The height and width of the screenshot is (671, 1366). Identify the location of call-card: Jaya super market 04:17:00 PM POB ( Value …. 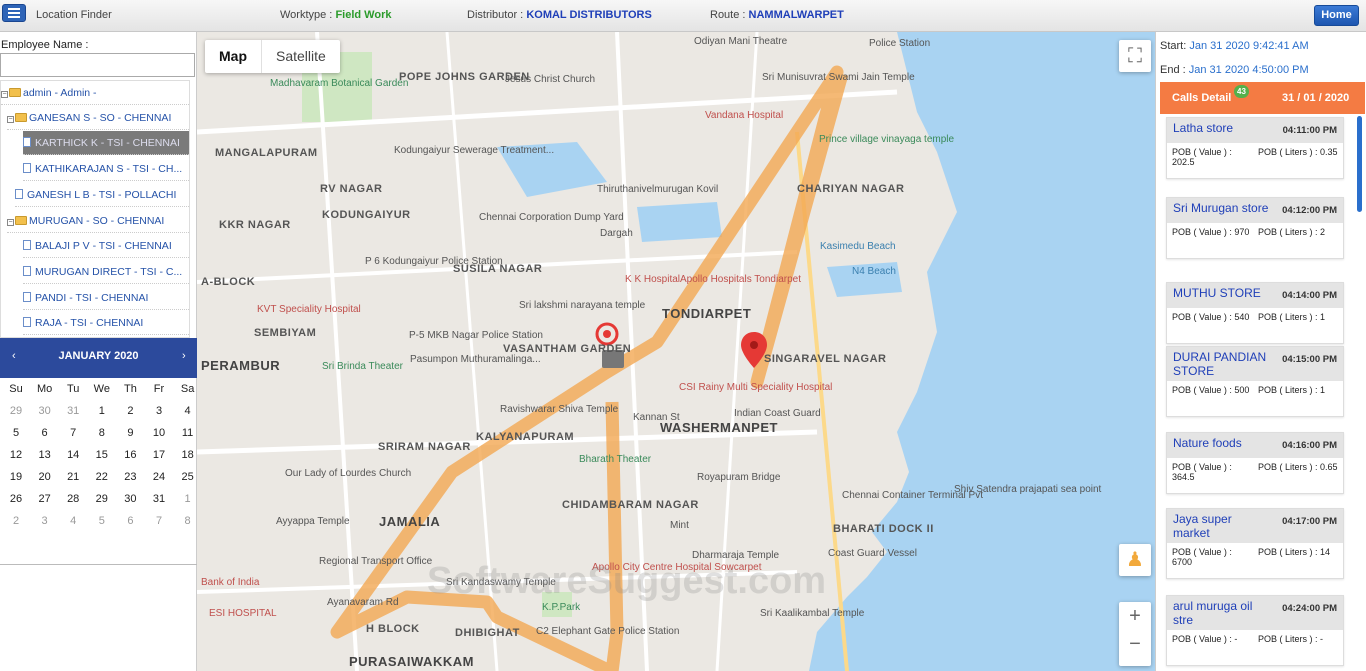
(1255, 543).